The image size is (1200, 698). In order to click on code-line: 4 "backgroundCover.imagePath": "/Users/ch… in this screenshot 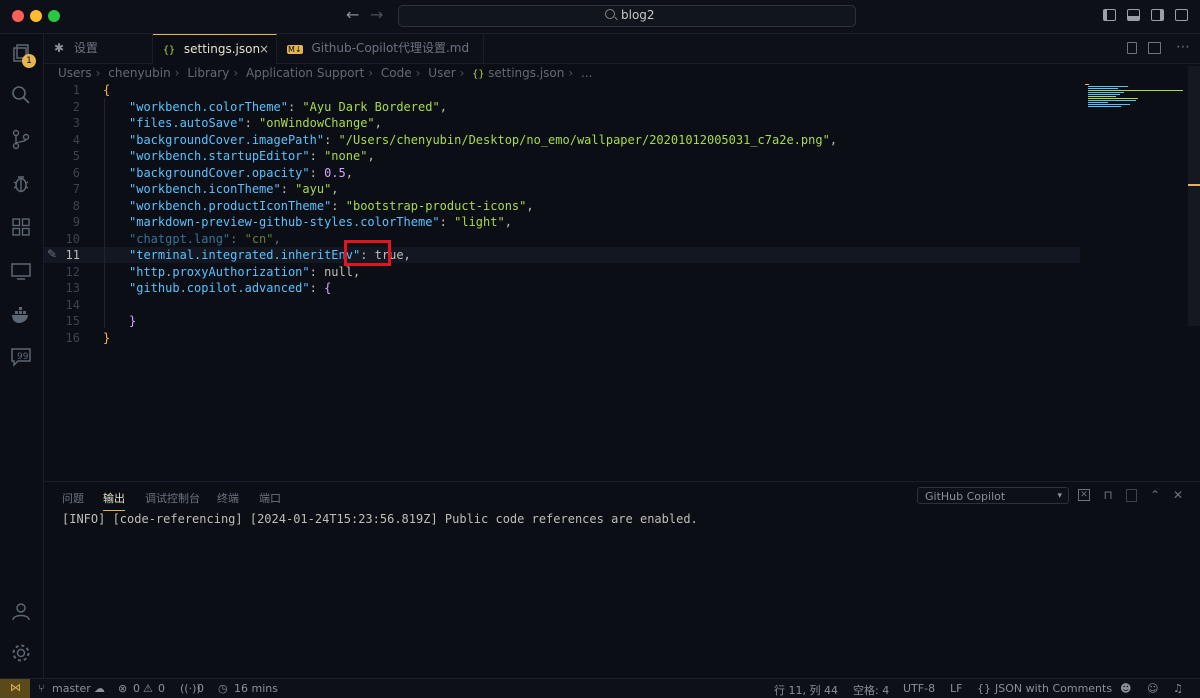, I will do `click(455, 140)`.